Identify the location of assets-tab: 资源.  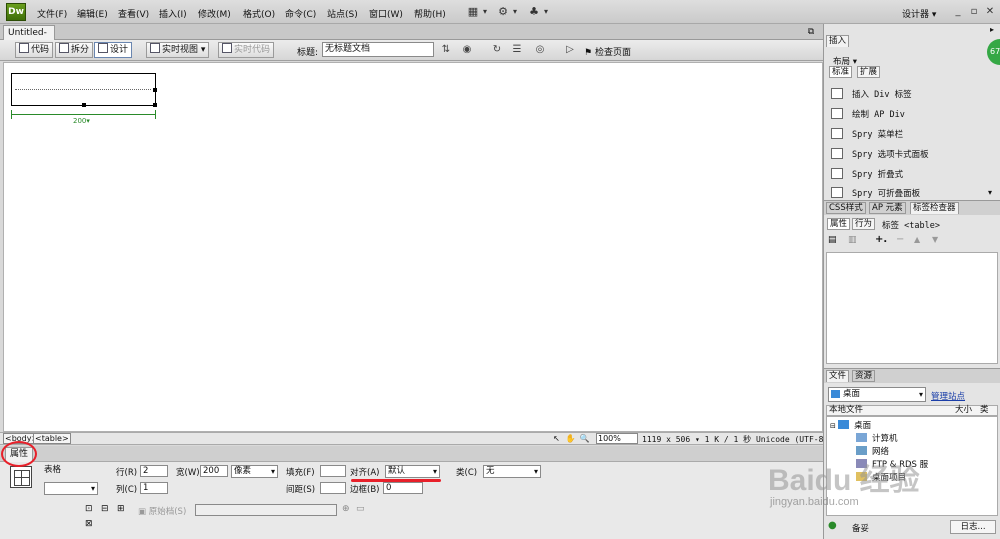
(864, 376).